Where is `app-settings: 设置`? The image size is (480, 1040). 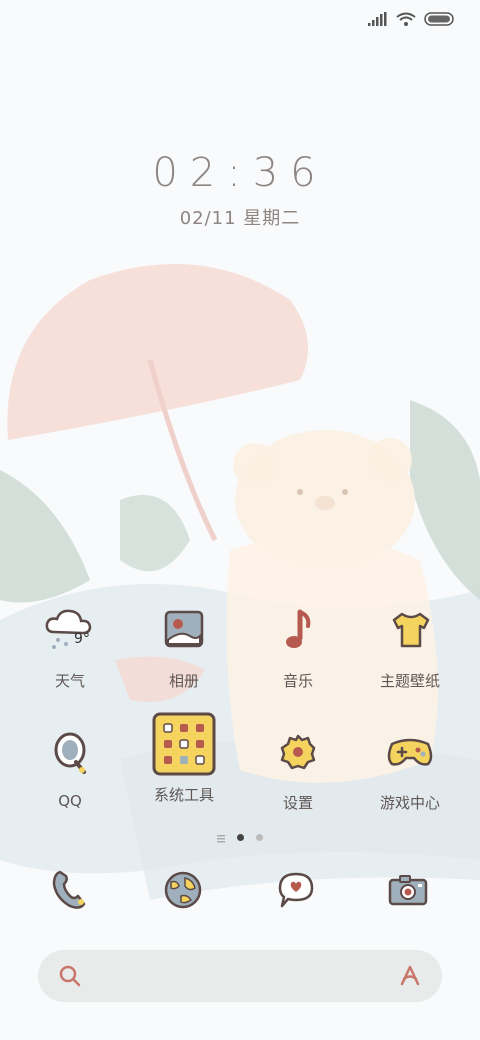 app-settings: 设置 is located at coordinates (298, 766).